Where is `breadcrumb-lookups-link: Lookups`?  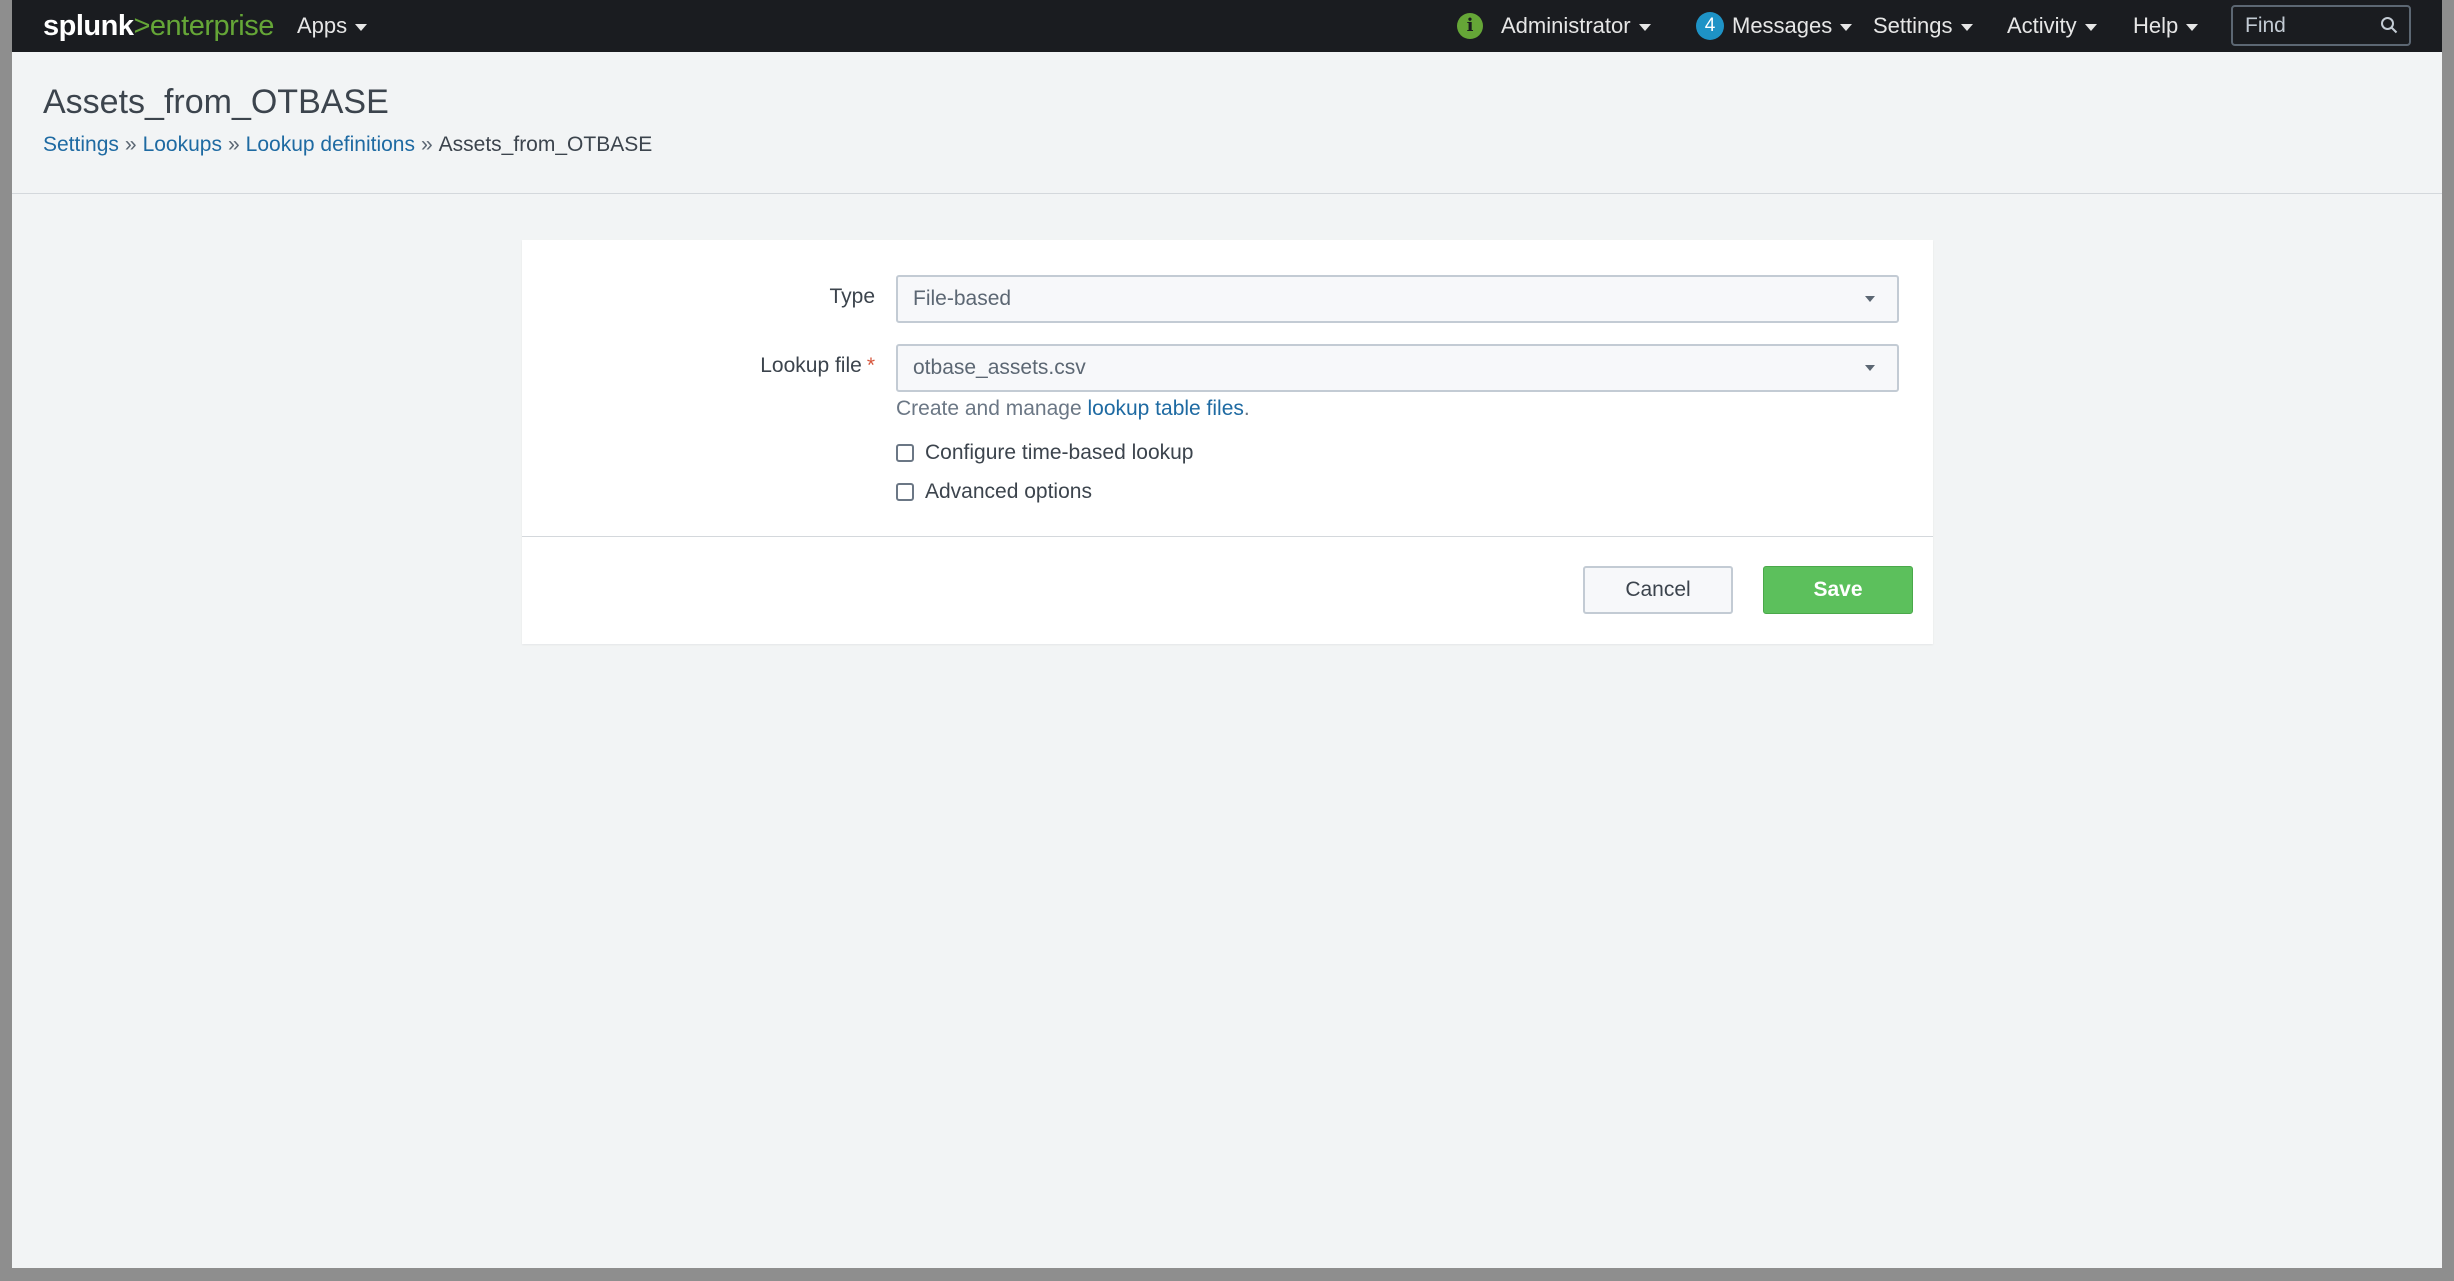 breadcrumb-lookups-link: Lookups is located at coordinates (182, 144).